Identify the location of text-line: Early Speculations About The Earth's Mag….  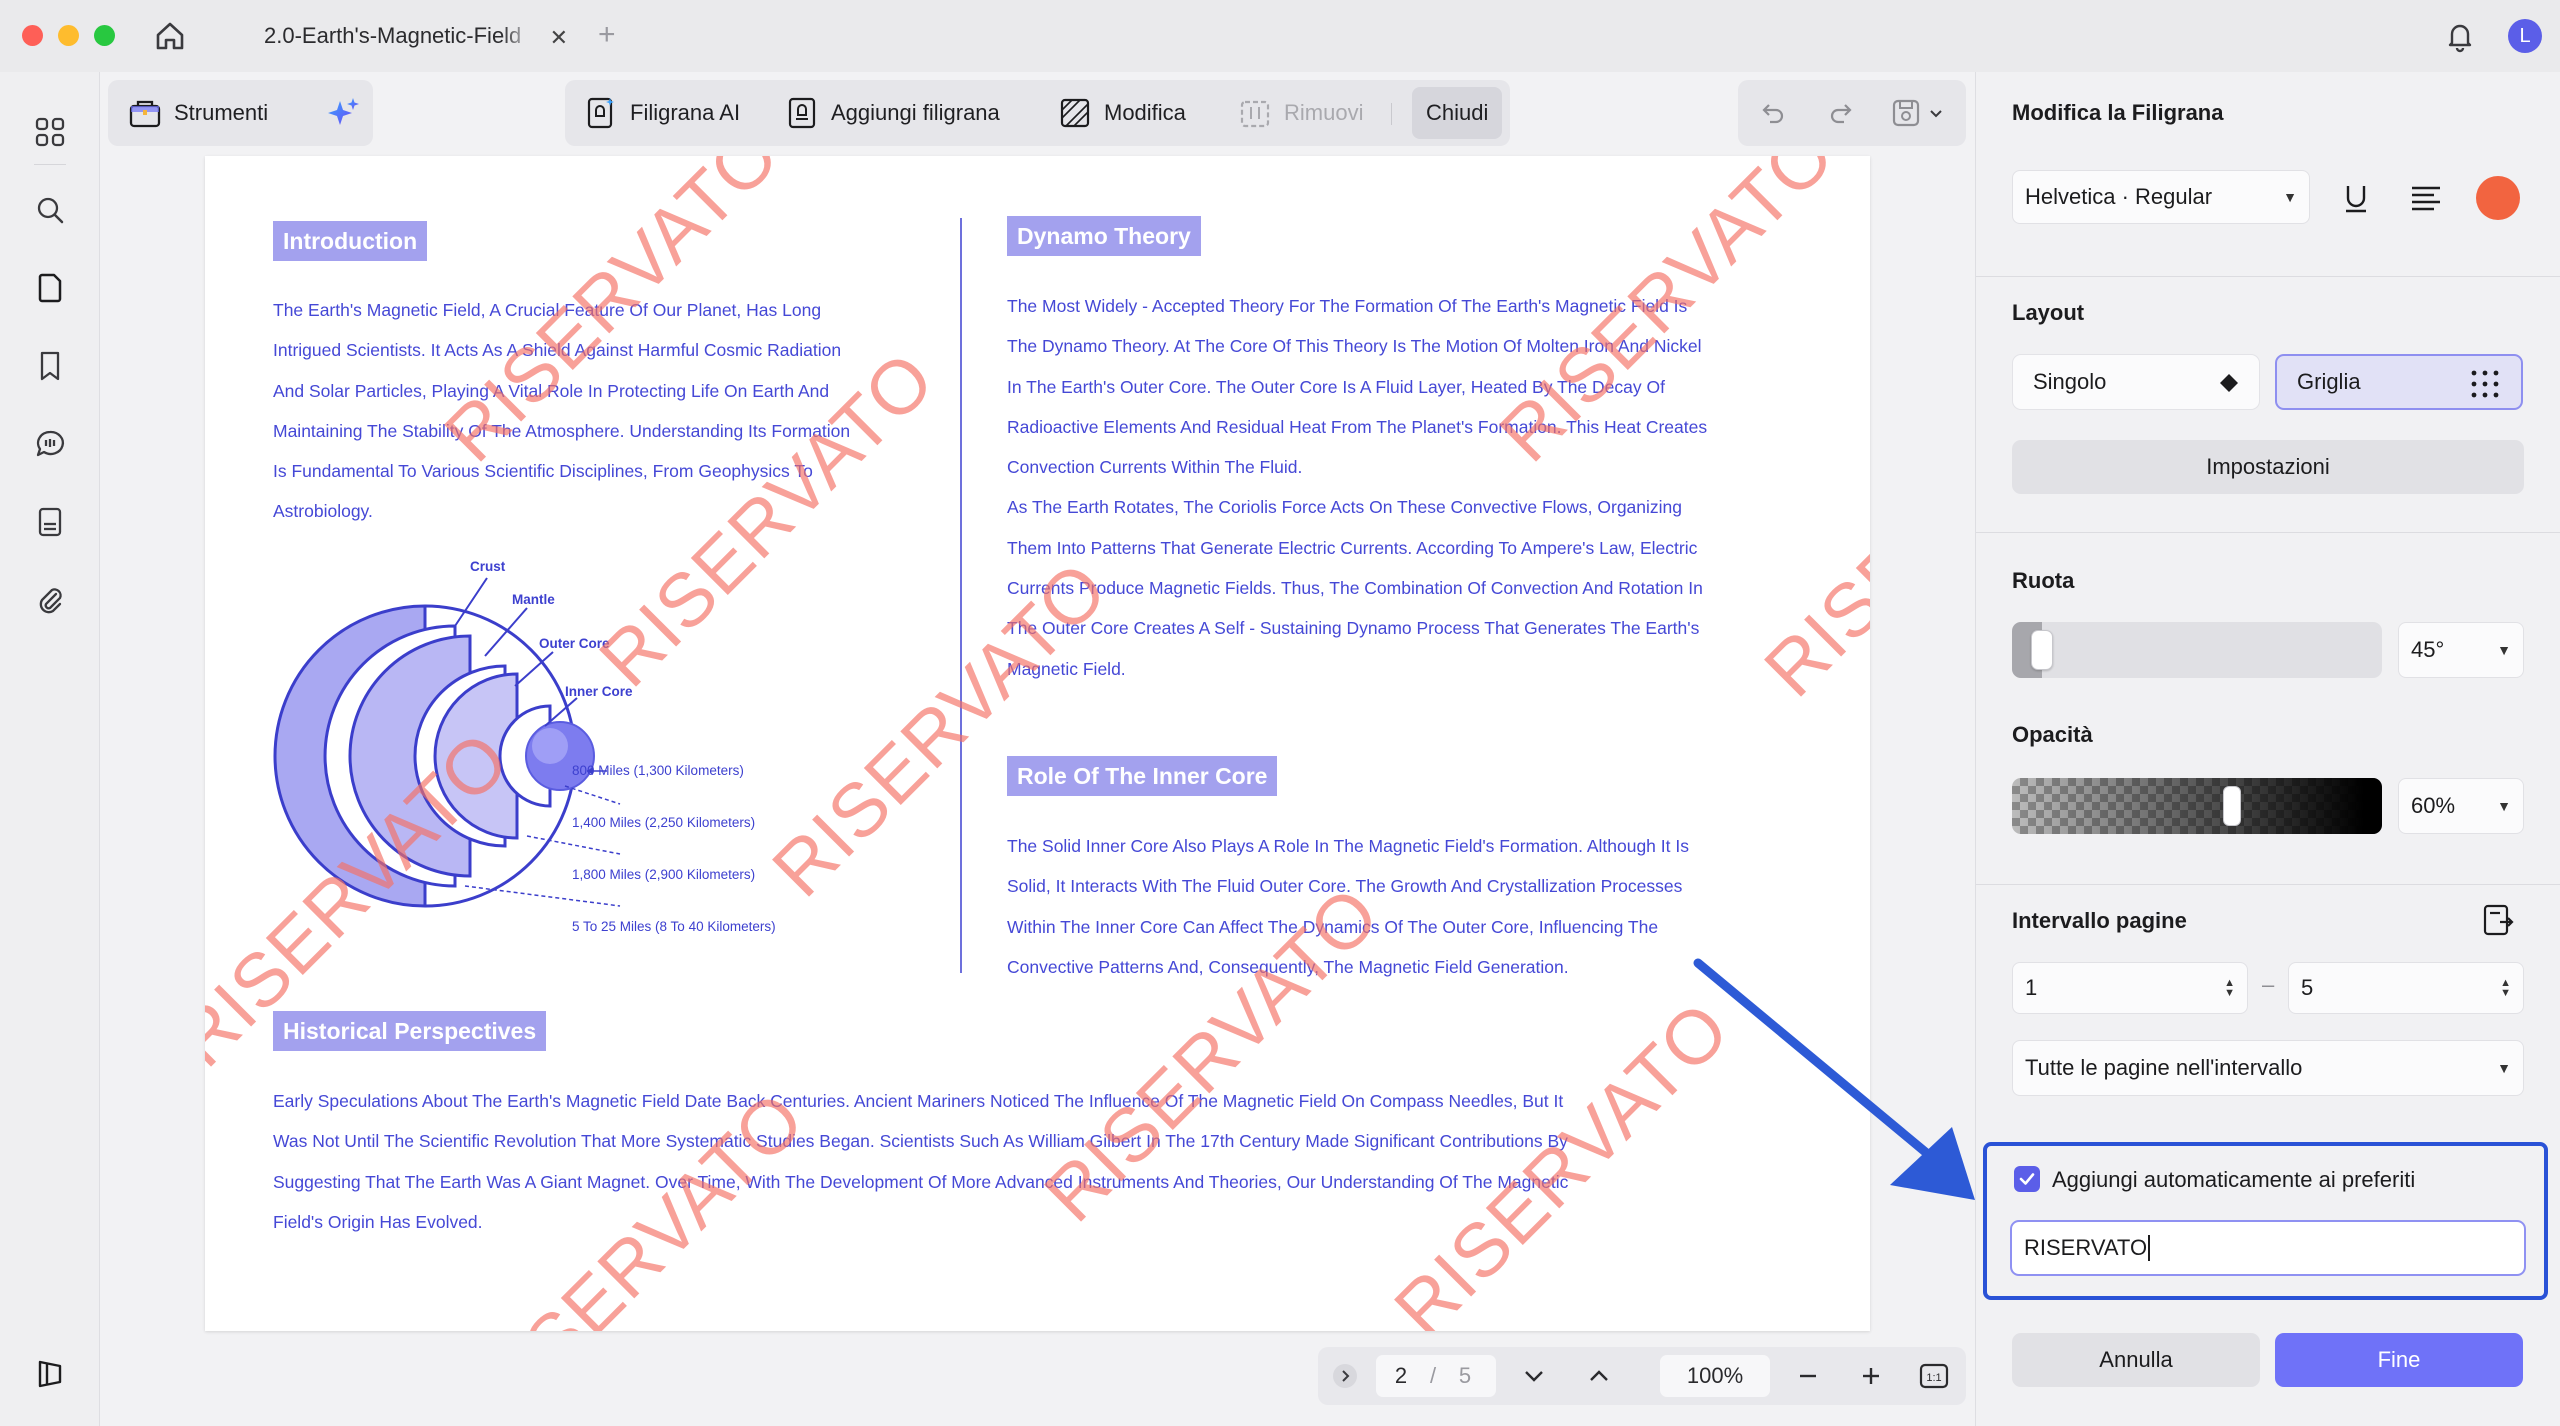
(918, 1101).